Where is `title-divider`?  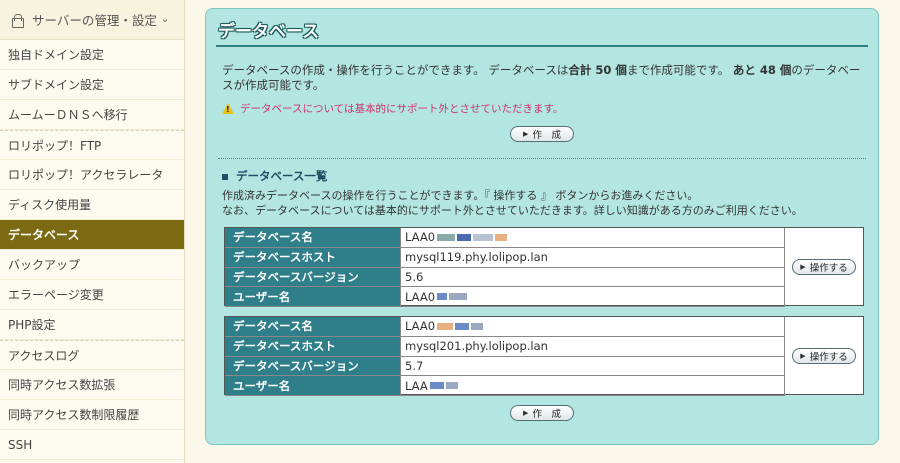
title-divider is located at coordinates (542, 46).